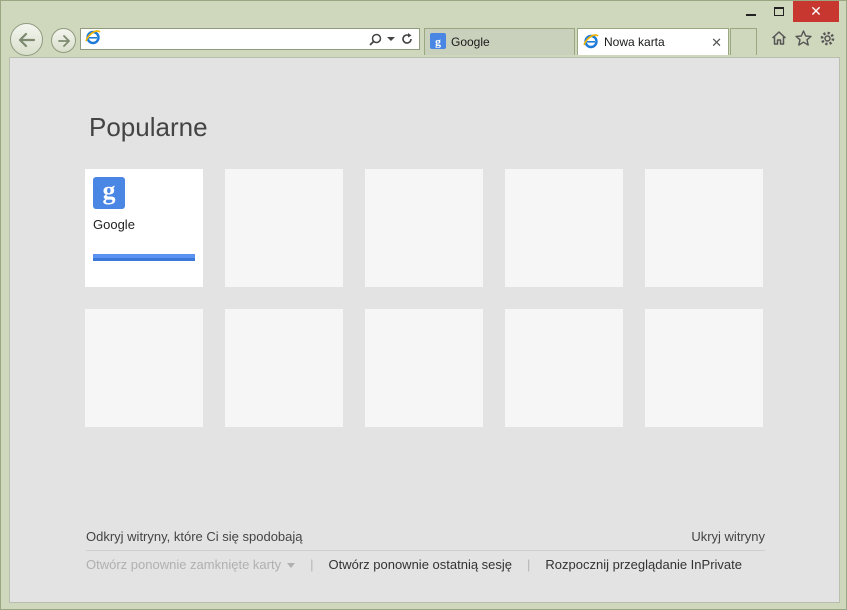  Describe the element at coordinates (194, 536) in the screenshot. I see `discover-sites-link: Odkryj witryny, które Ci się spodobają` at that location.